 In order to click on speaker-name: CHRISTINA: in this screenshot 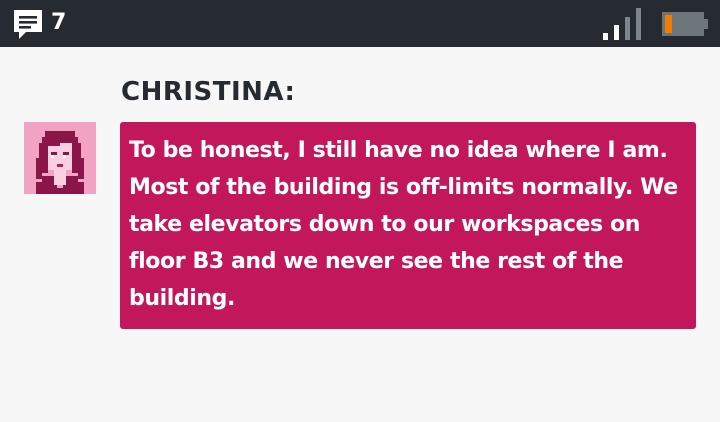, I will do `click(208, 92)`.